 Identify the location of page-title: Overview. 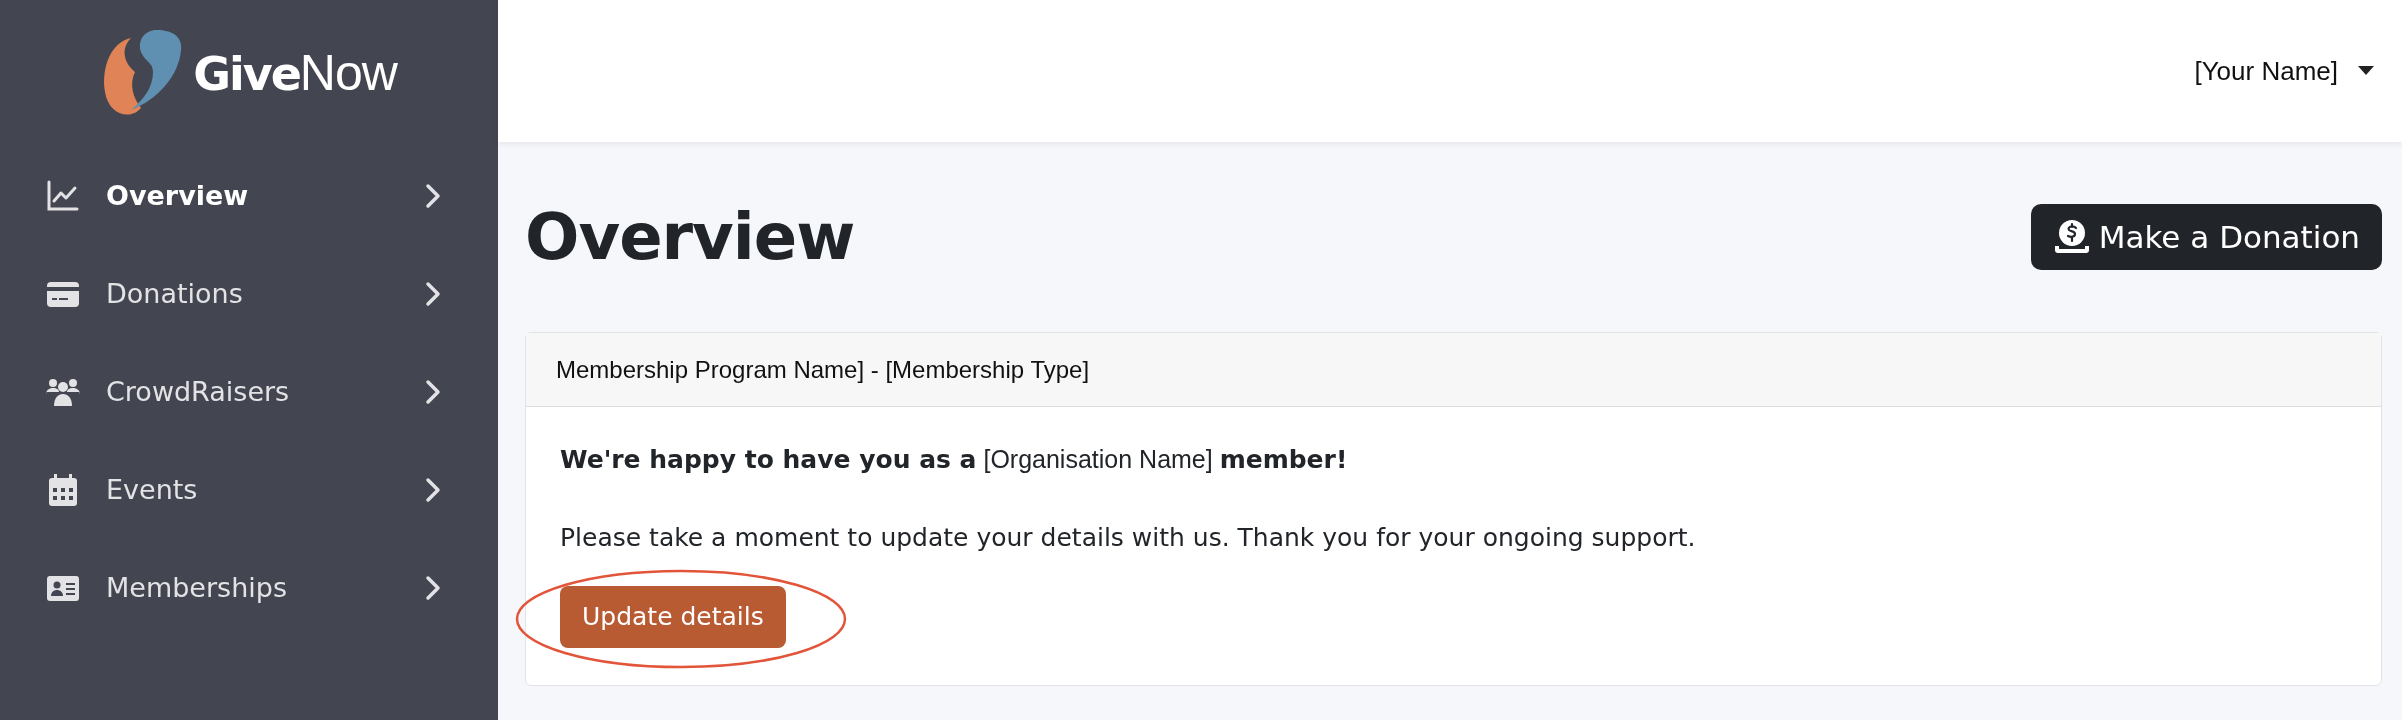
(690, 237).